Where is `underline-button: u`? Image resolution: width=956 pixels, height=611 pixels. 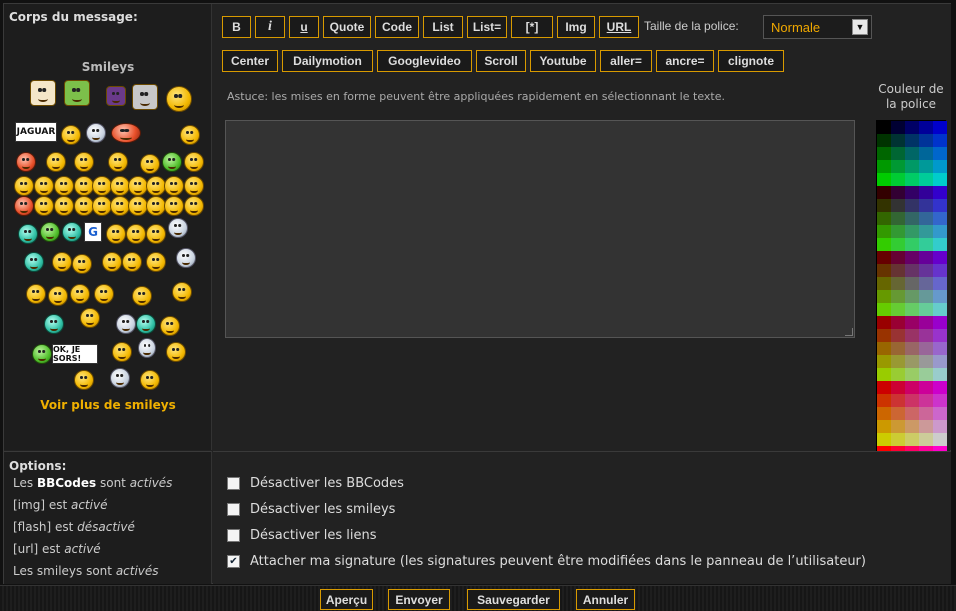 underline-button: u is located at coordinates (304, 27).